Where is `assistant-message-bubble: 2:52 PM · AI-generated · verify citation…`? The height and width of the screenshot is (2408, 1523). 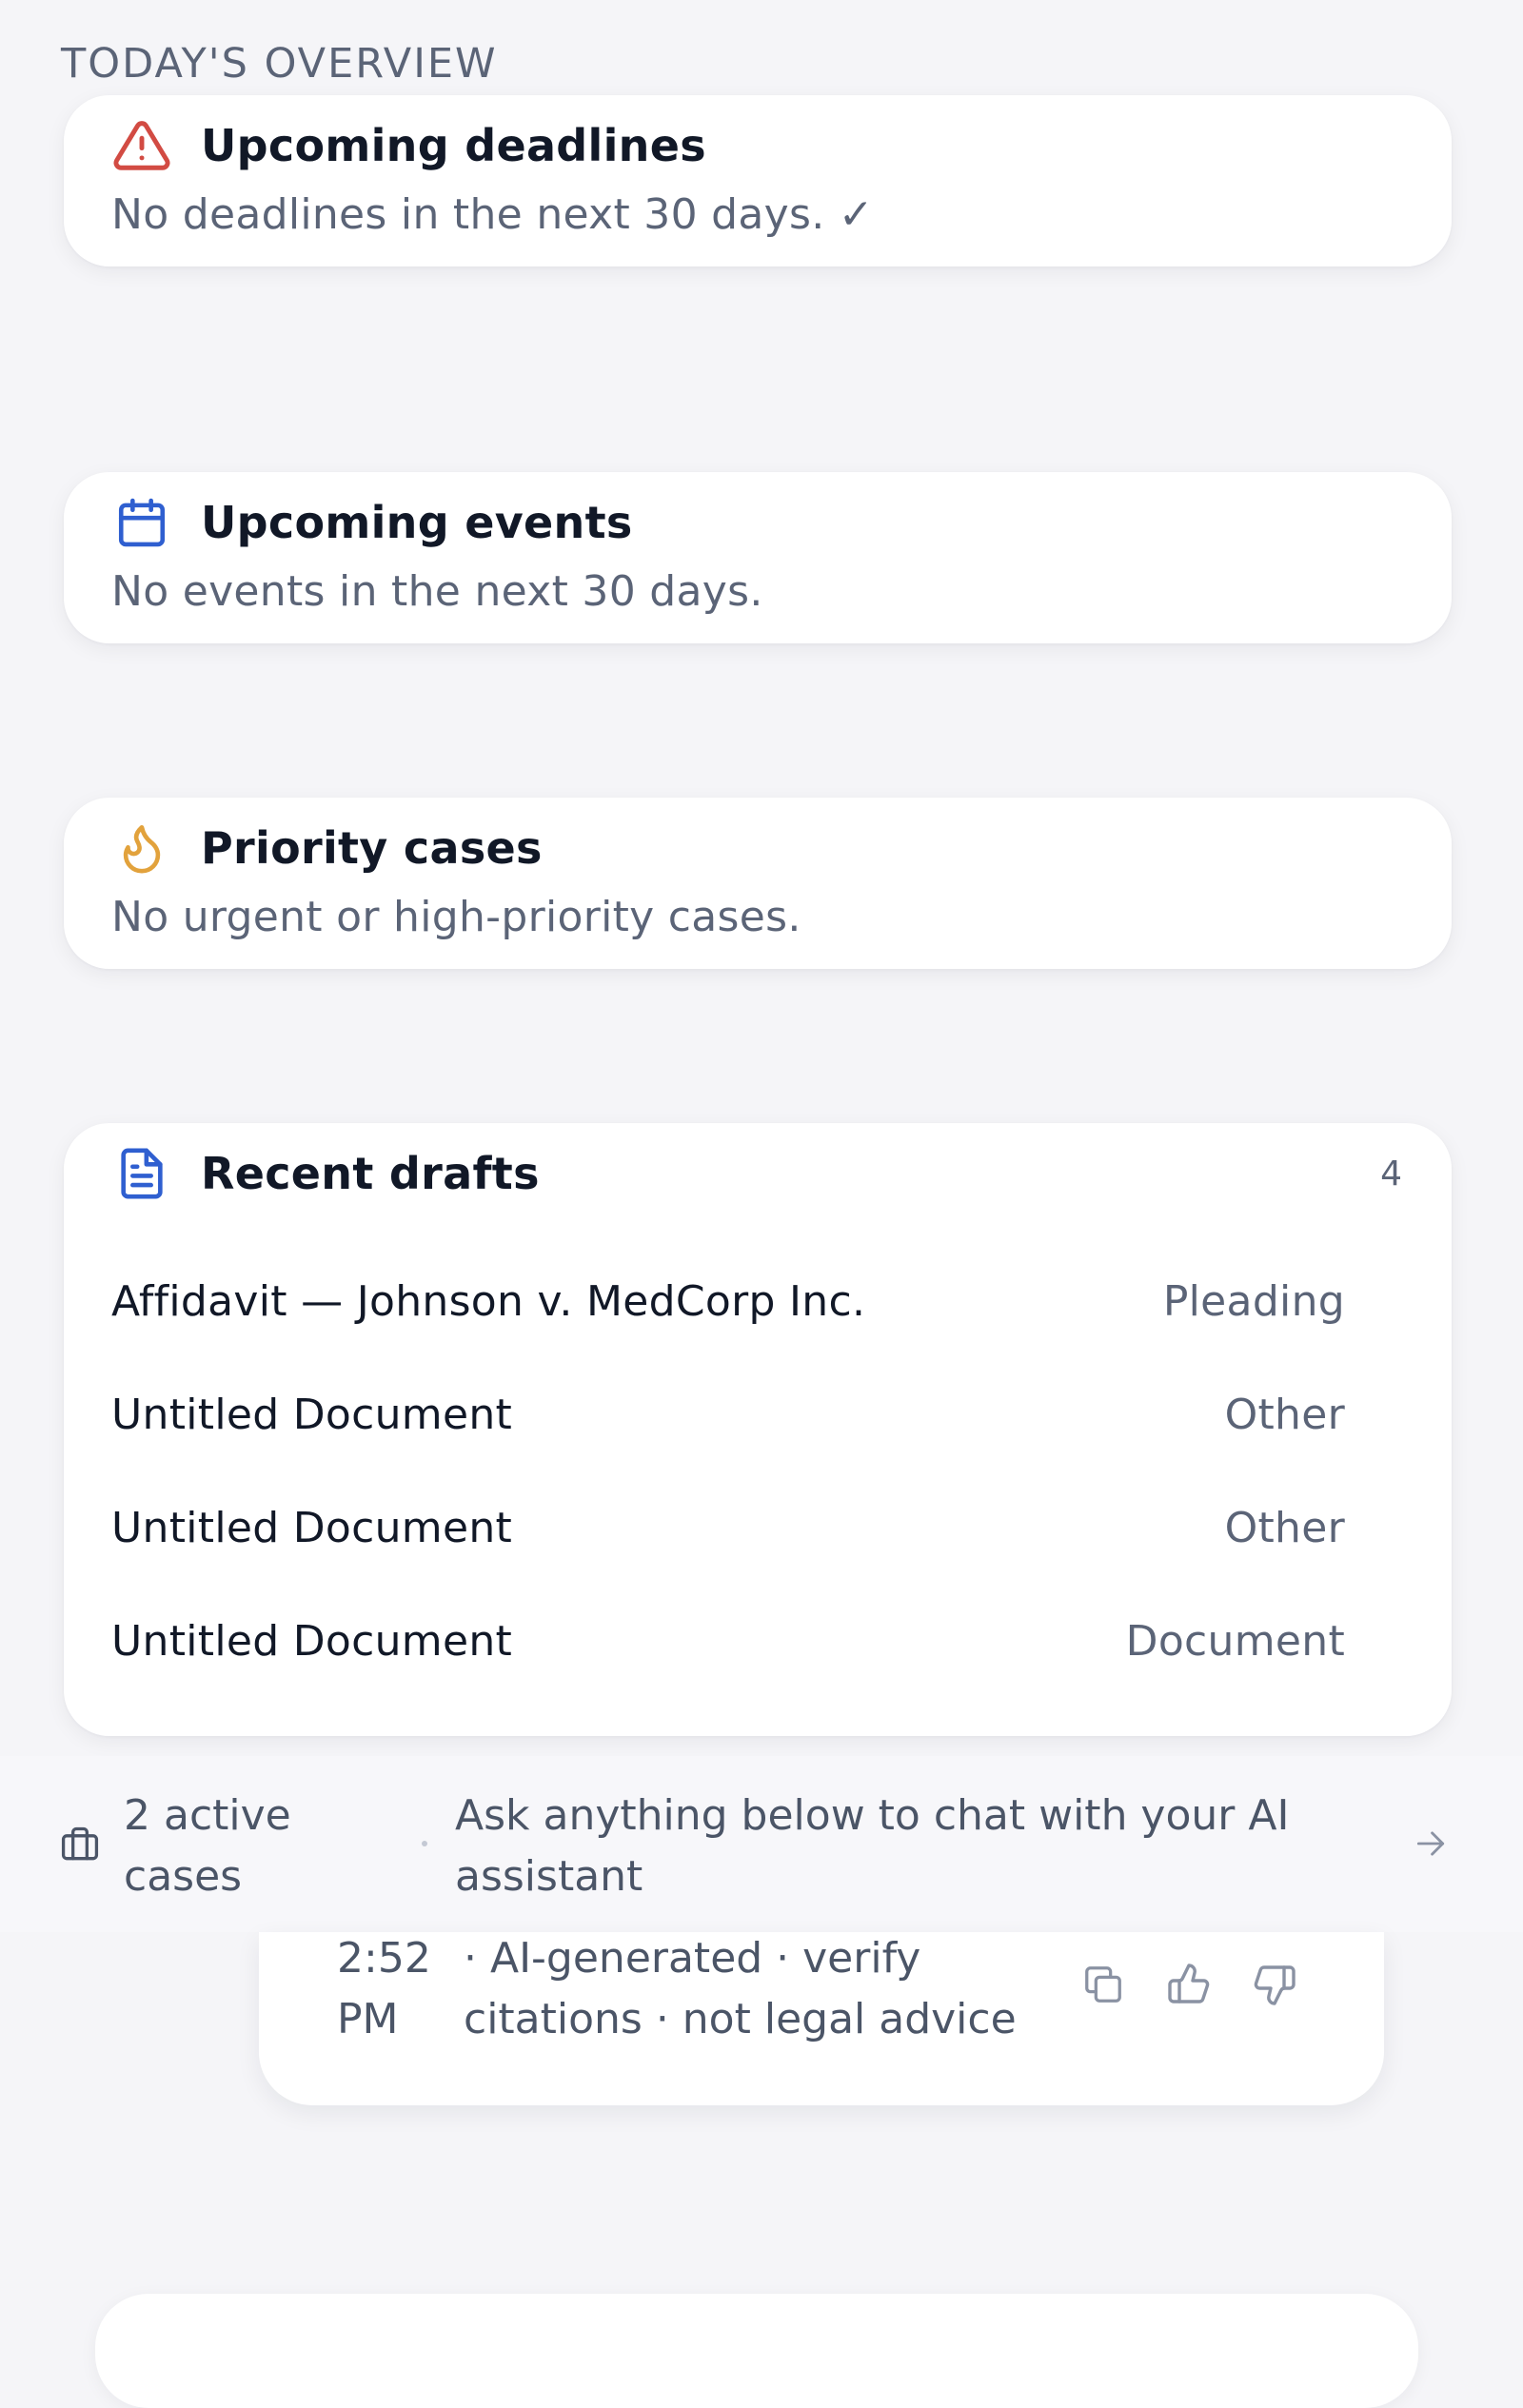 assistant-message-bubble: 2:52 PM · AI-generated · verify citation… is located at coordinates (822, 2018).